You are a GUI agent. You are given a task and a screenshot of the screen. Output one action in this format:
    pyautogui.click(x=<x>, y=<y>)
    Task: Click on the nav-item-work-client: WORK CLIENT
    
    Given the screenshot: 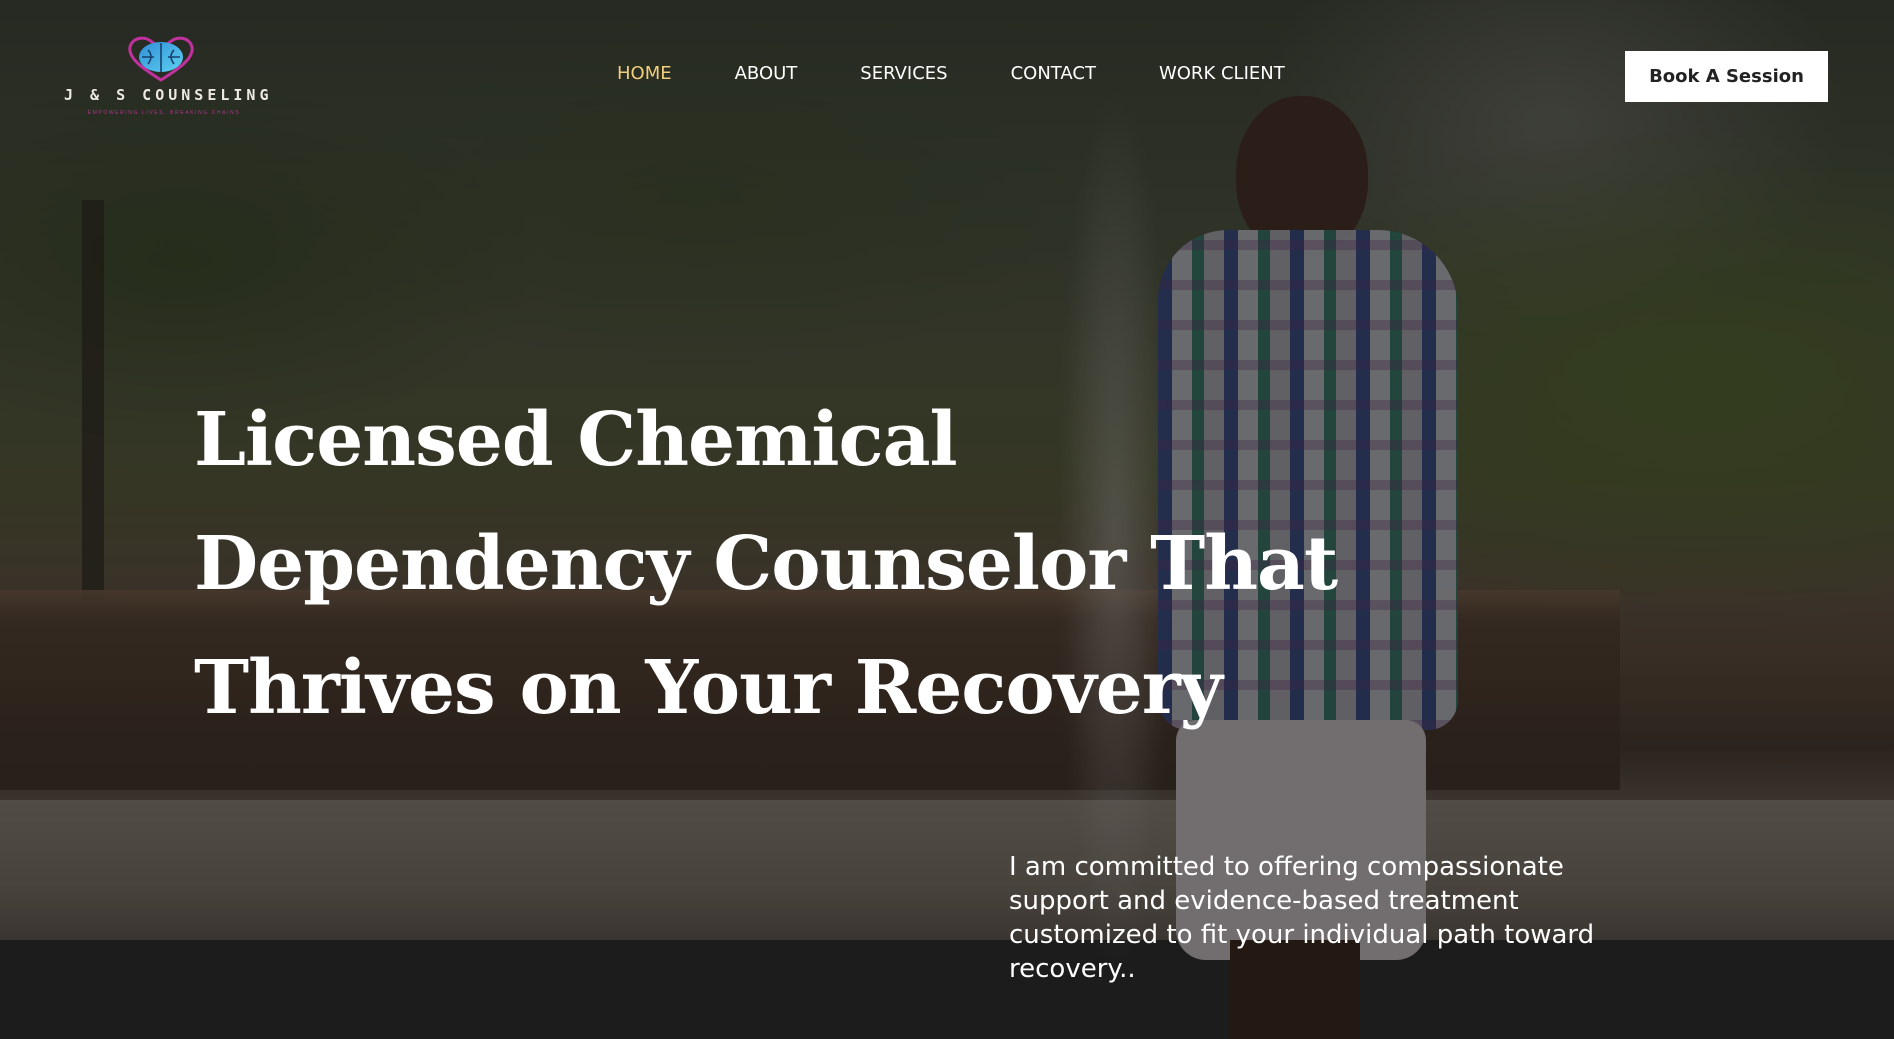 What is the action you would take?
    pyautogui.click(x=1222, y=73)
    